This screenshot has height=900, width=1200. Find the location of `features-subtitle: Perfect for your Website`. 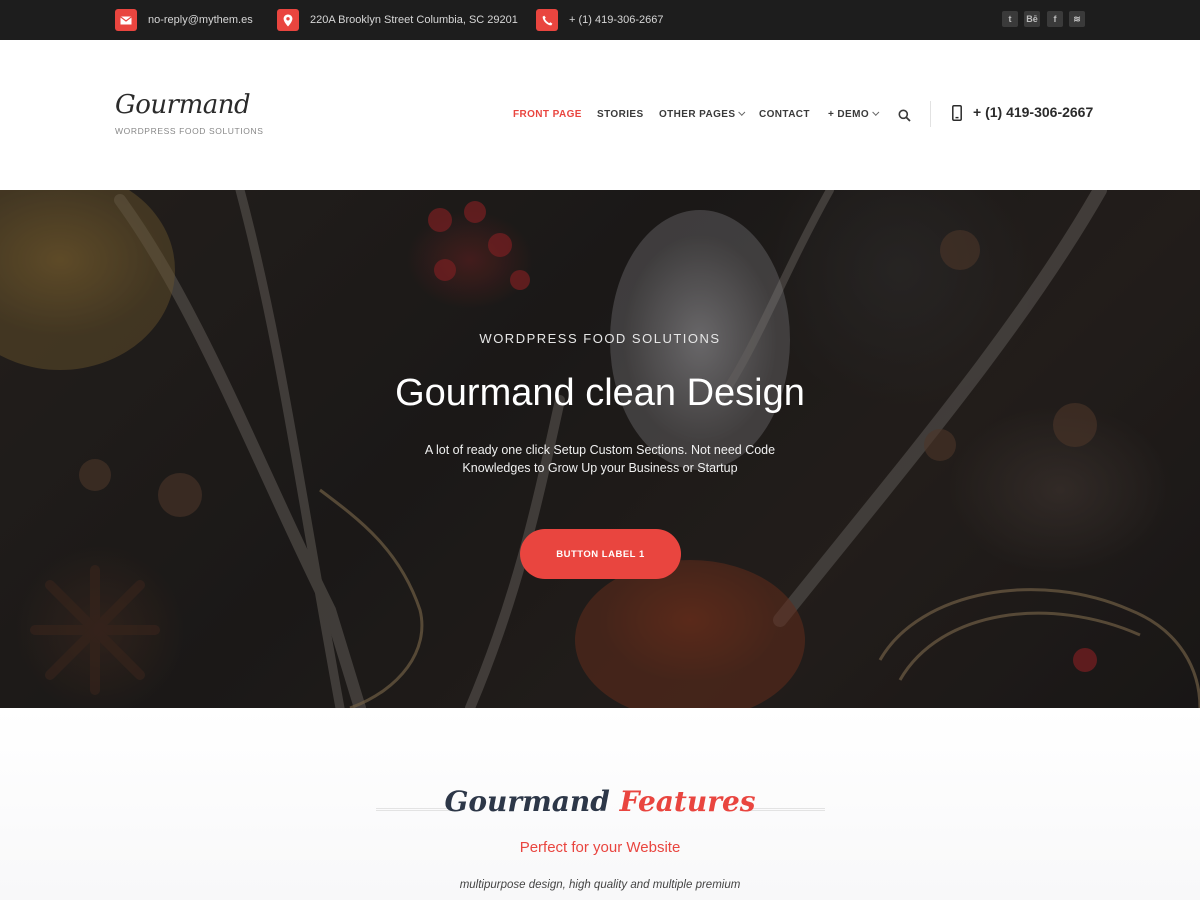

features-subtitle: Perfect for your Website is located at coordinates (600, 847).